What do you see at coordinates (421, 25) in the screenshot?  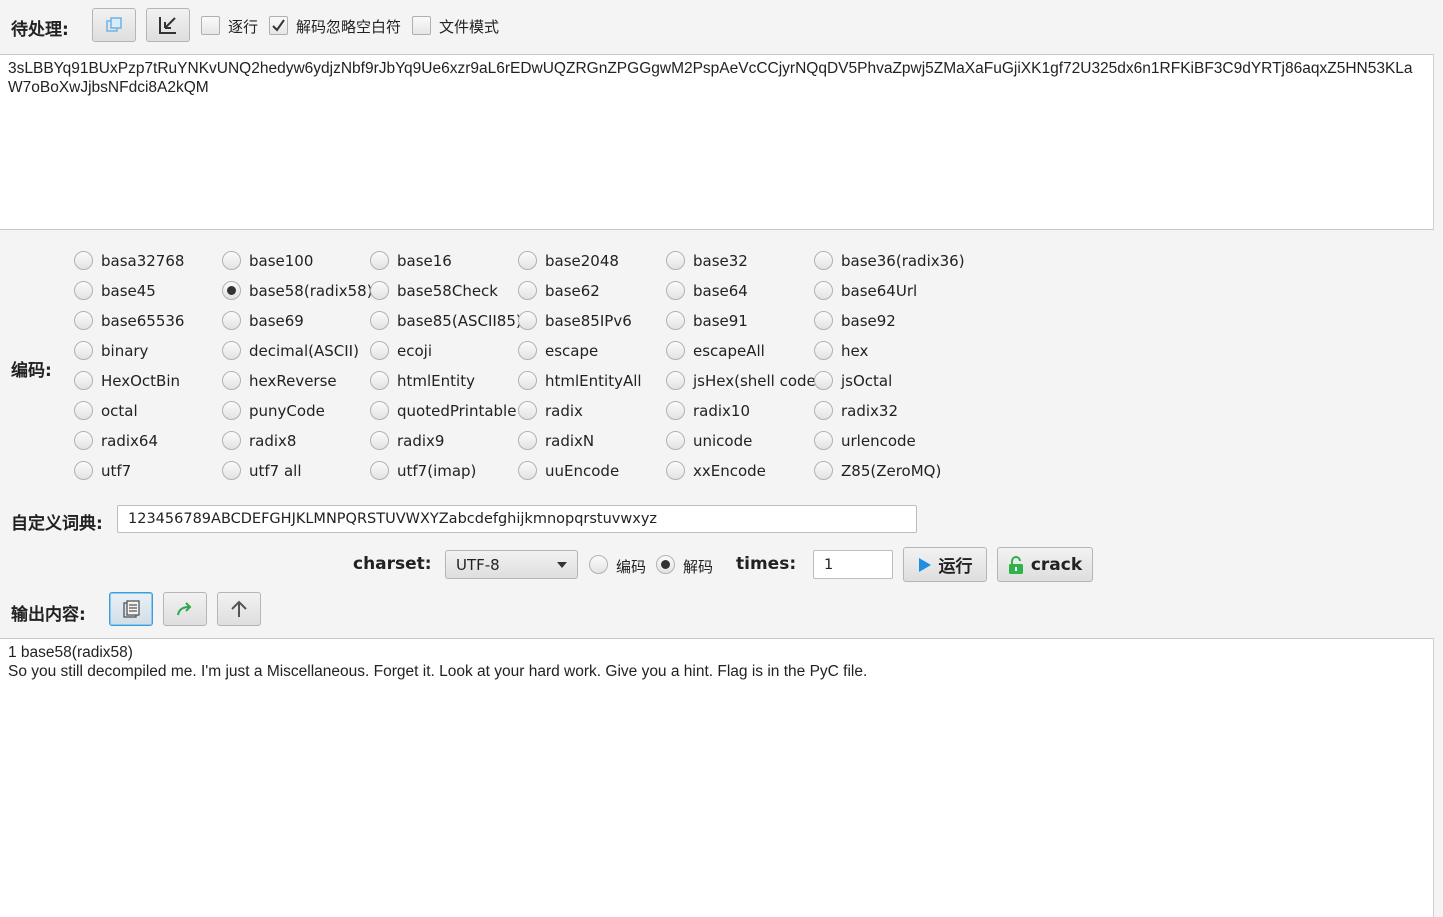 I see `file-mode-checkbox` at bounding box center [421, 25].